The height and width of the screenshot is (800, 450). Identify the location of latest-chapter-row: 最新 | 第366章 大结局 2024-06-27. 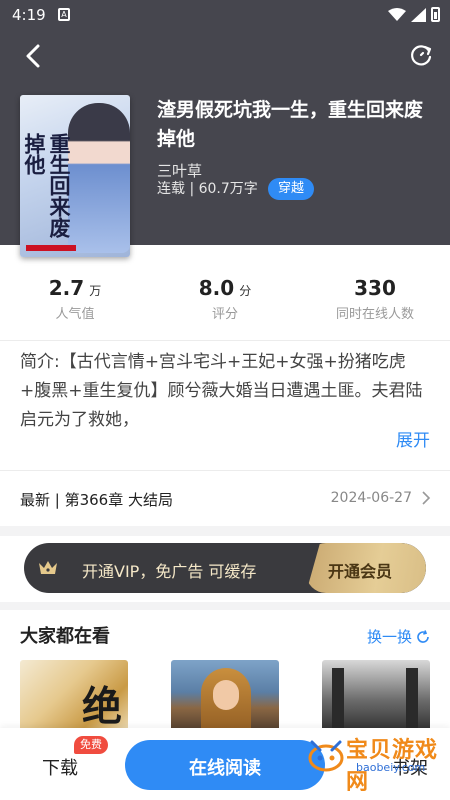
(225, 498).